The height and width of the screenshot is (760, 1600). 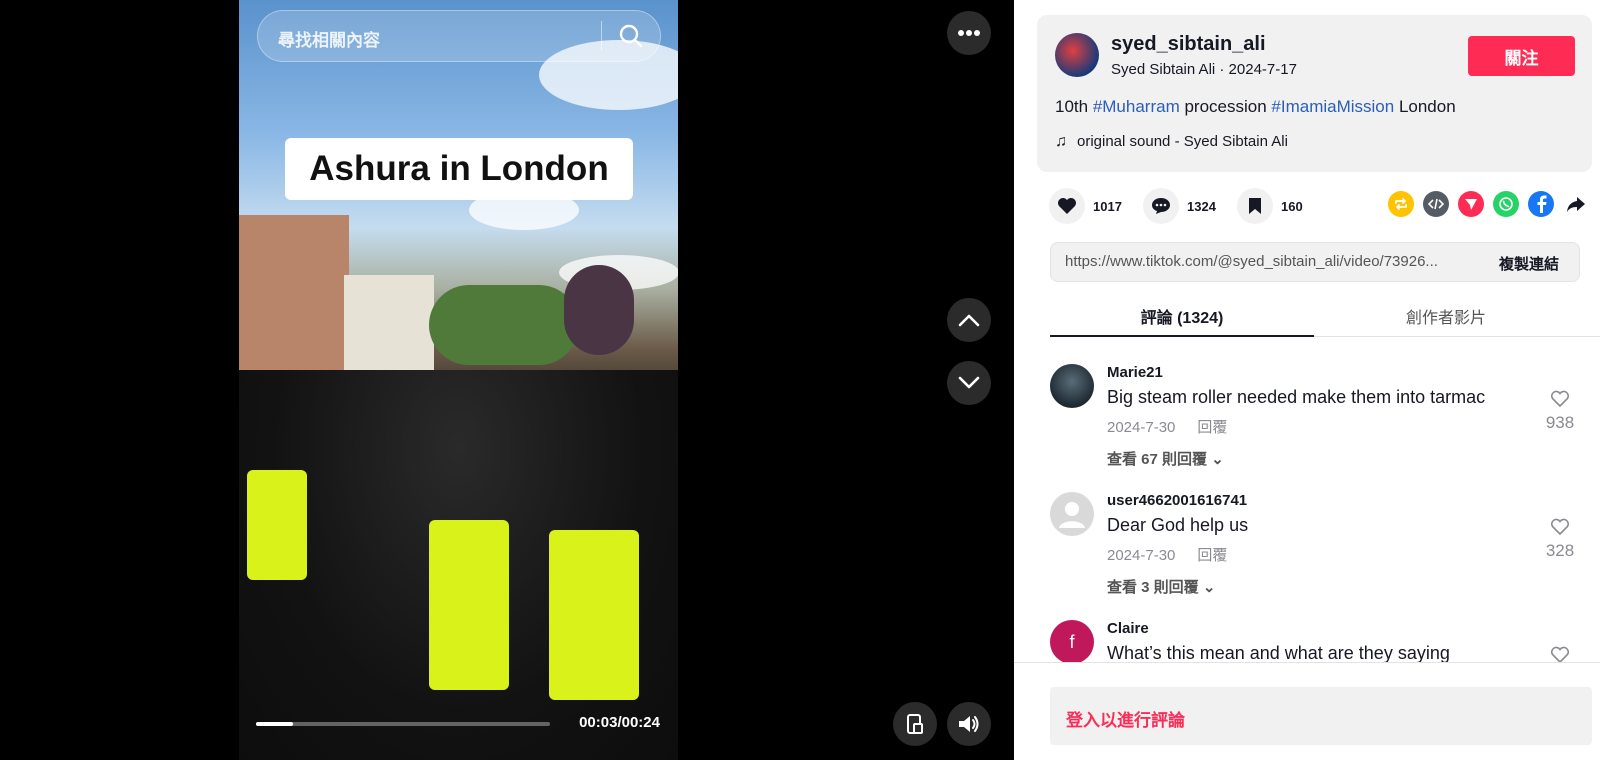 I want to click on desc-text: London, so click(x=1425, y=106).